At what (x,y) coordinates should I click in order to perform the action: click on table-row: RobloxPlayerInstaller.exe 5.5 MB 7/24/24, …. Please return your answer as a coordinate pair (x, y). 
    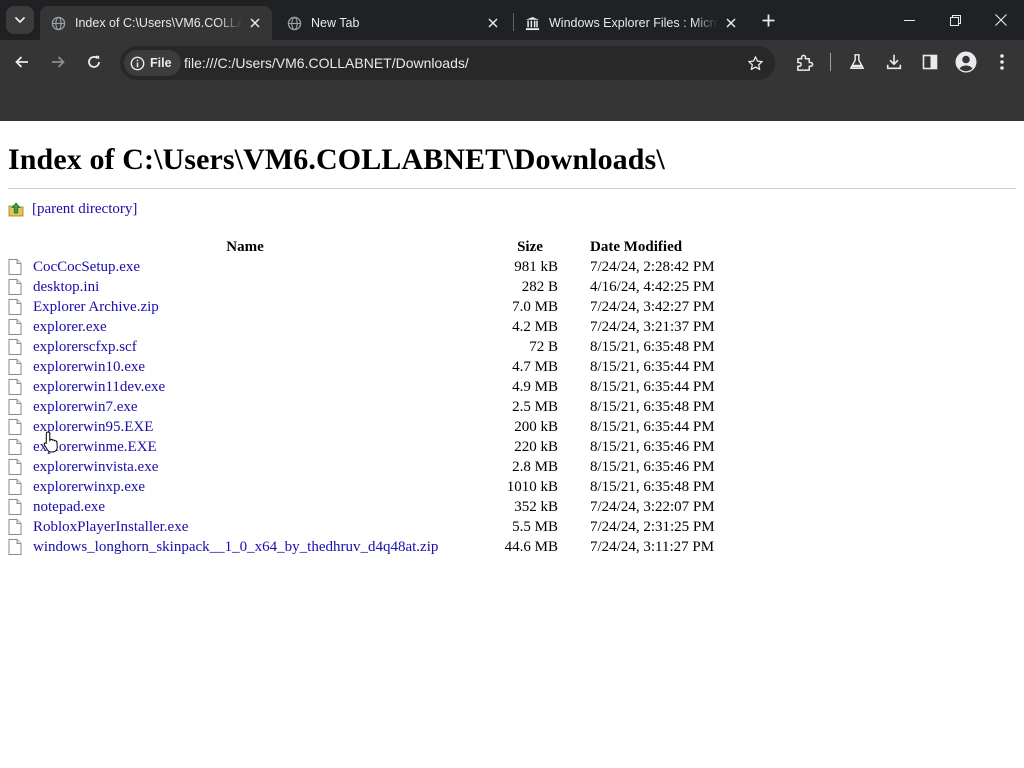
    Looking at the image, I should click on (393, 527).